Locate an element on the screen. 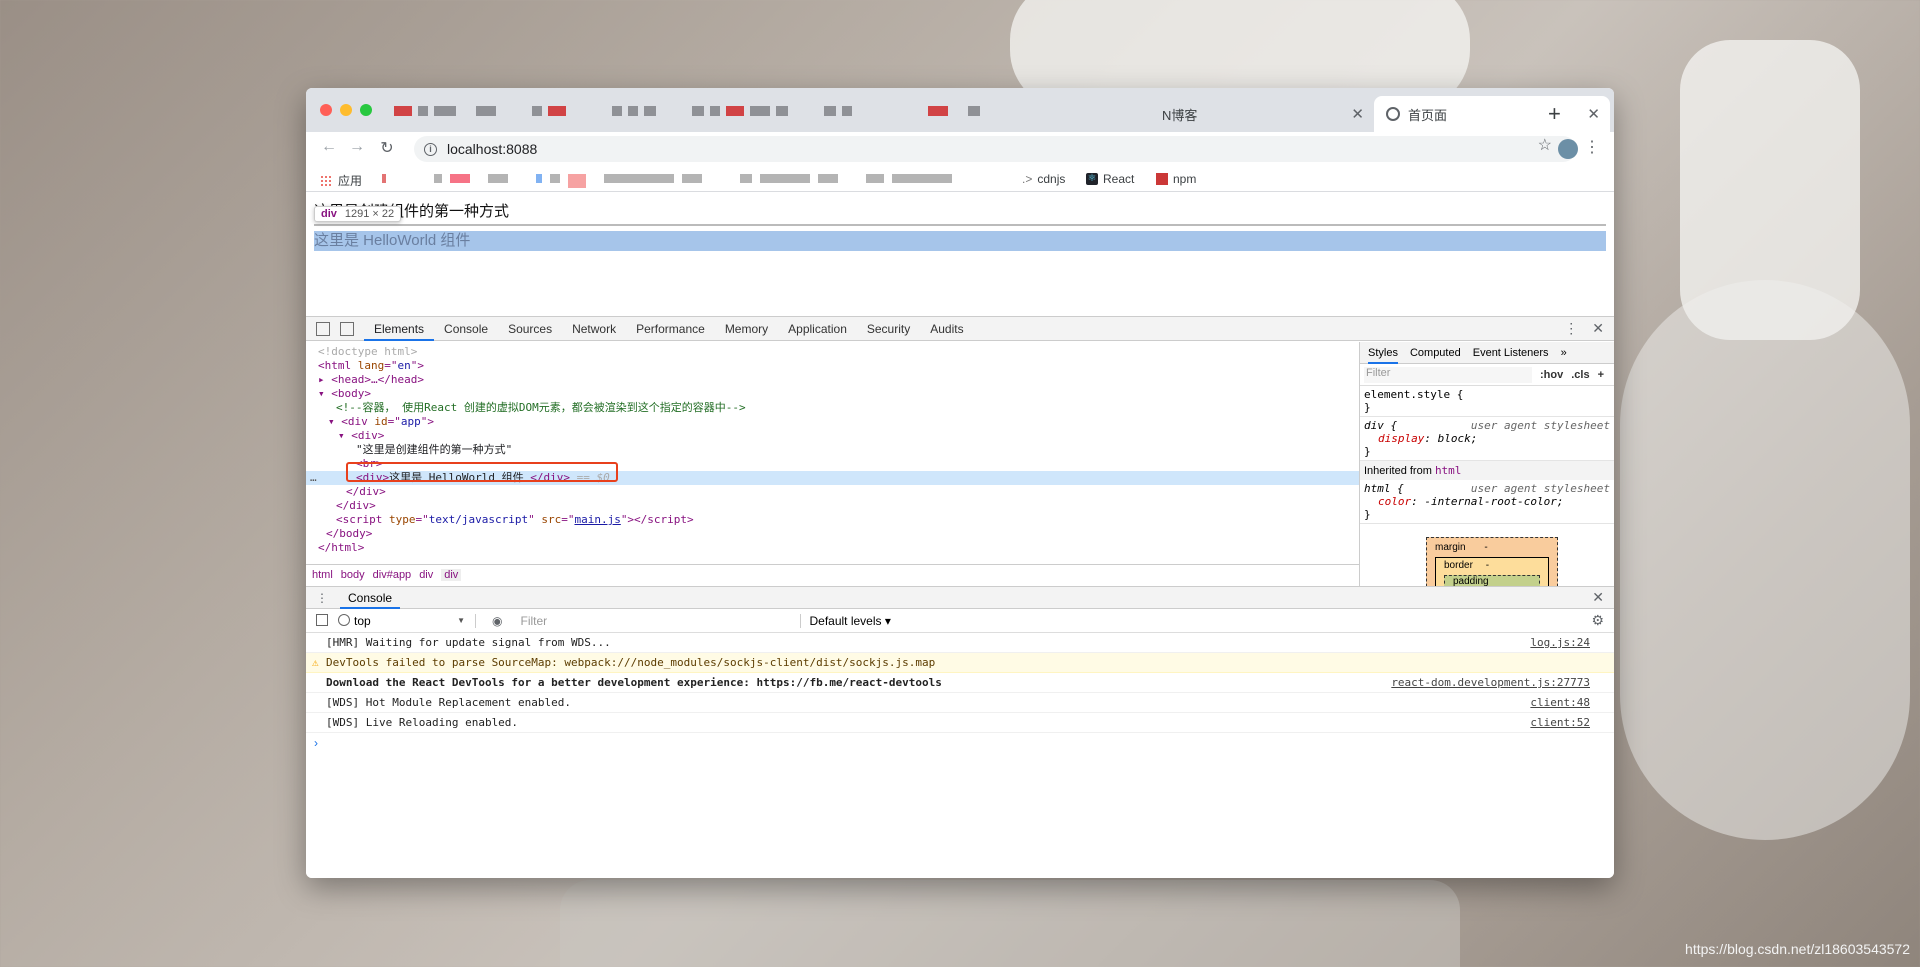  bookmark-cdnjs: .> cdnjs is located at coordinates (1043, 179).